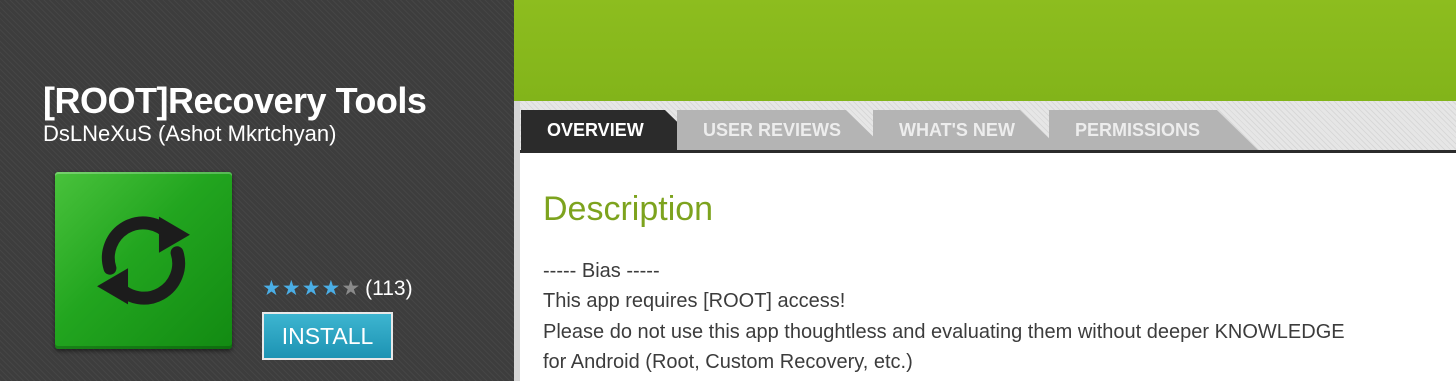 The height and width of the screenshot is (381, 1456). I want to click on app-title: [ROOT]Recovery Tools, so click(235, 100).